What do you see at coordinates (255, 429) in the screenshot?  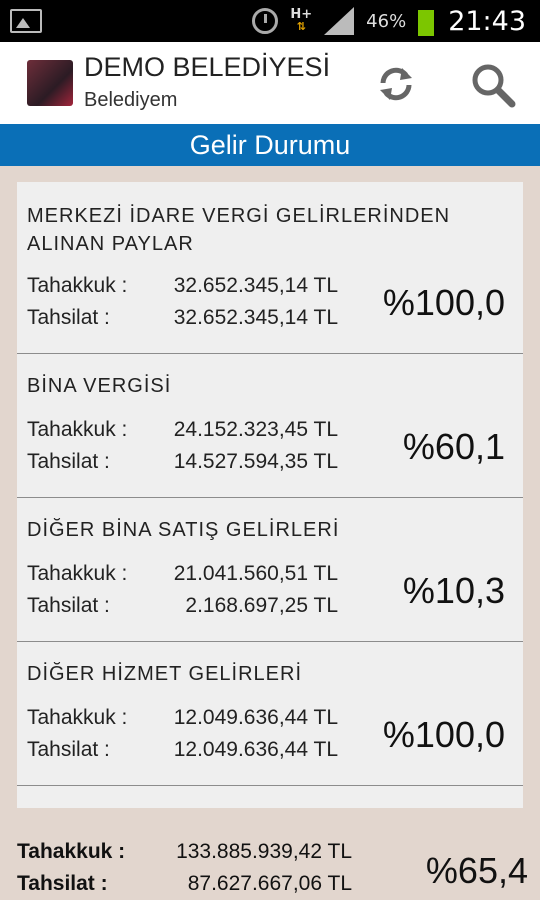 I see `tahakkuk-value: 24.152.323,45 TL` at bounding box center [255, 429].